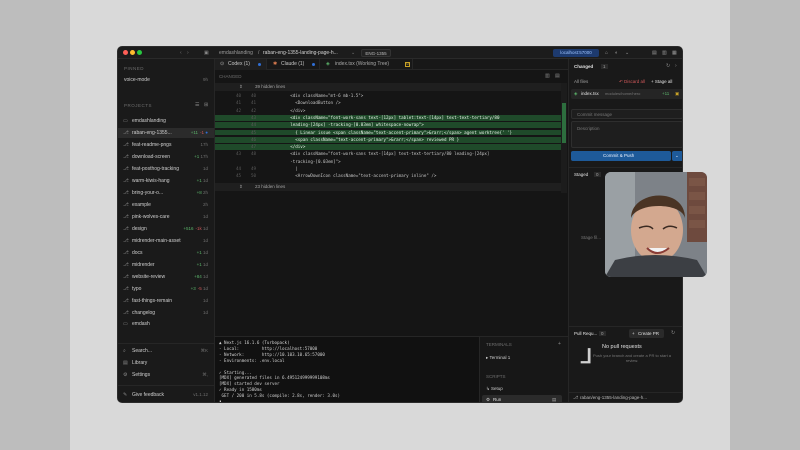  Describe the element at coordinates (152, 145) in the screenshot. I see `branch-name: feat-readme-pngs` at that location.